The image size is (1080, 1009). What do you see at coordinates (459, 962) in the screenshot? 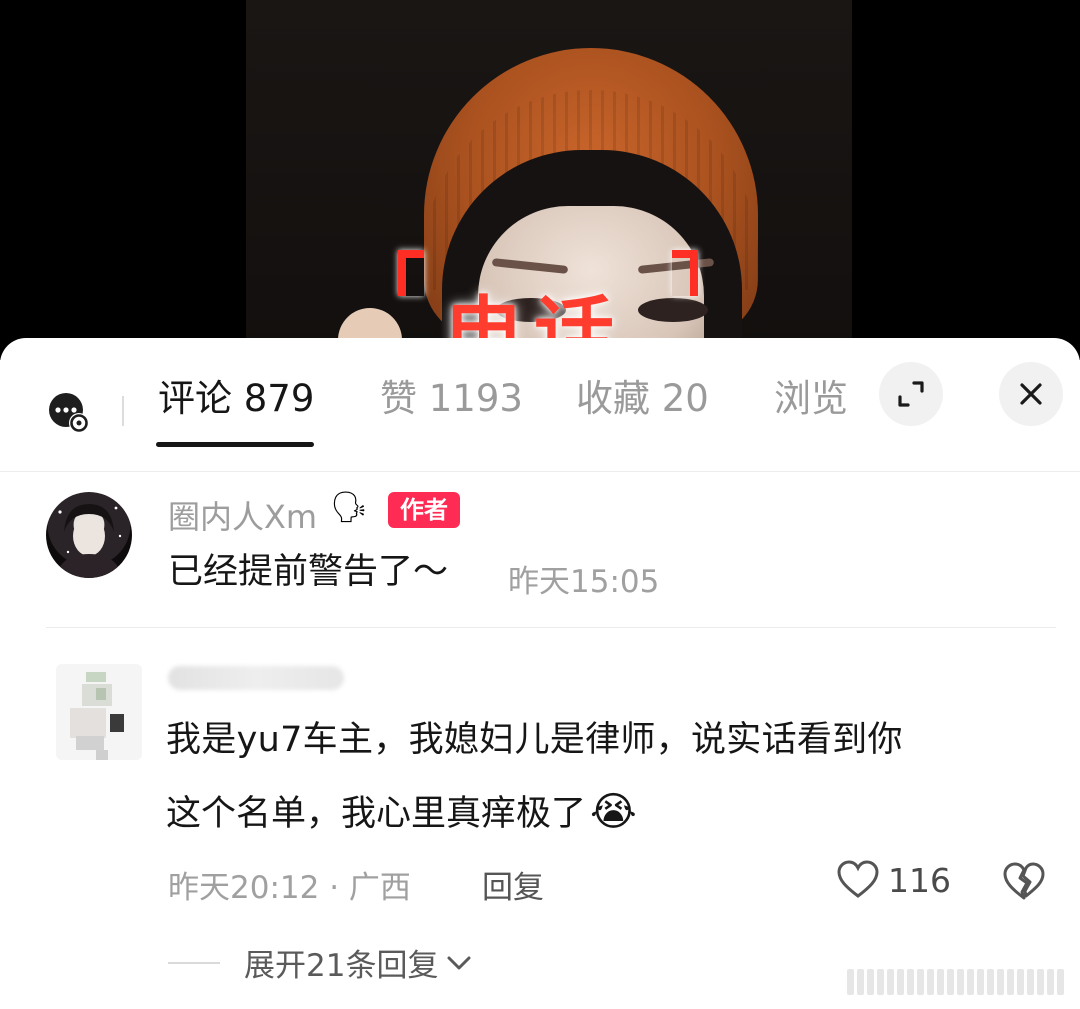
I see `chevron-down-icon` at bounding box center [459, 962].